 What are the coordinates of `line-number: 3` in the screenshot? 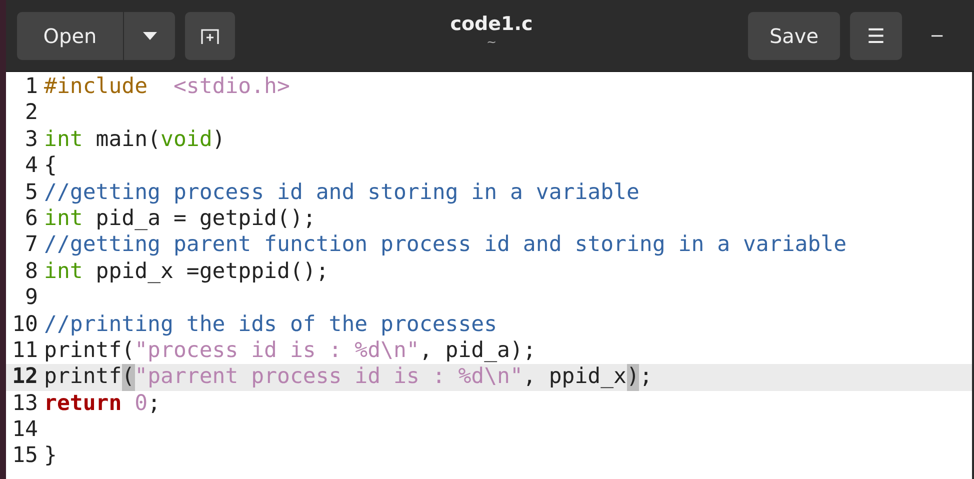 It's located at (31, 140).